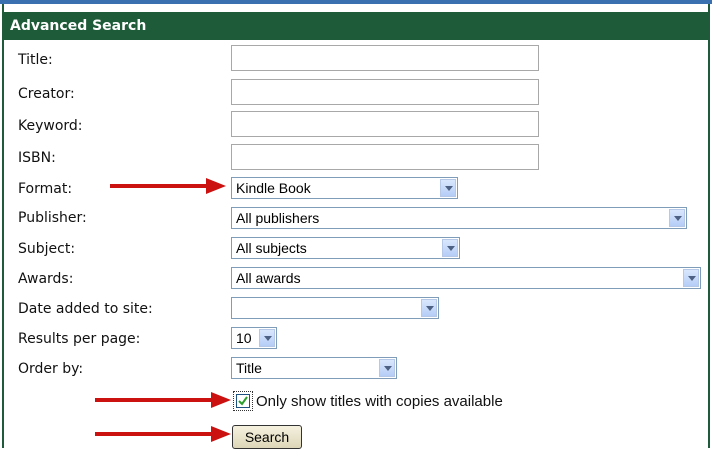 The width and height of the screenshot is (712, 449). I want to click on search-button: Search, so click(267, 437).